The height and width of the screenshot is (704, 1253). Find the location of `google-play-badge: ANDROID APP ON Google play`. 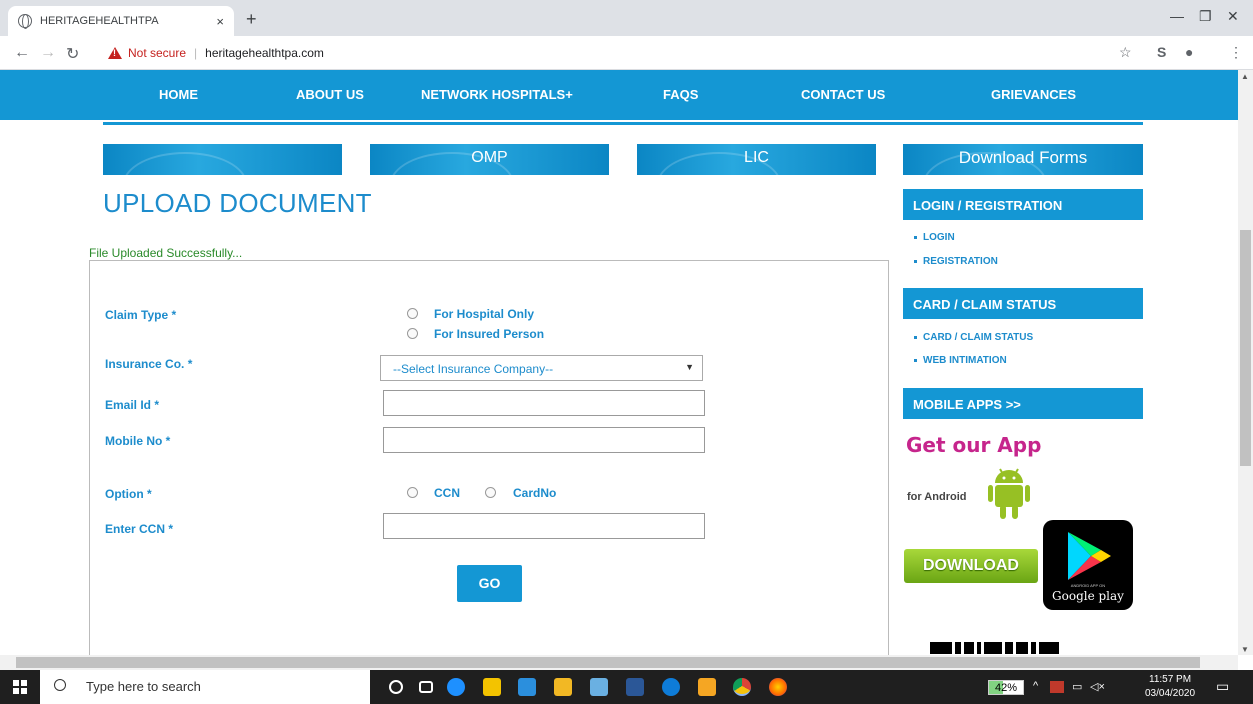

google-play-badge: ANDROID APP ON Google play is located at coordinates (1088, 565).